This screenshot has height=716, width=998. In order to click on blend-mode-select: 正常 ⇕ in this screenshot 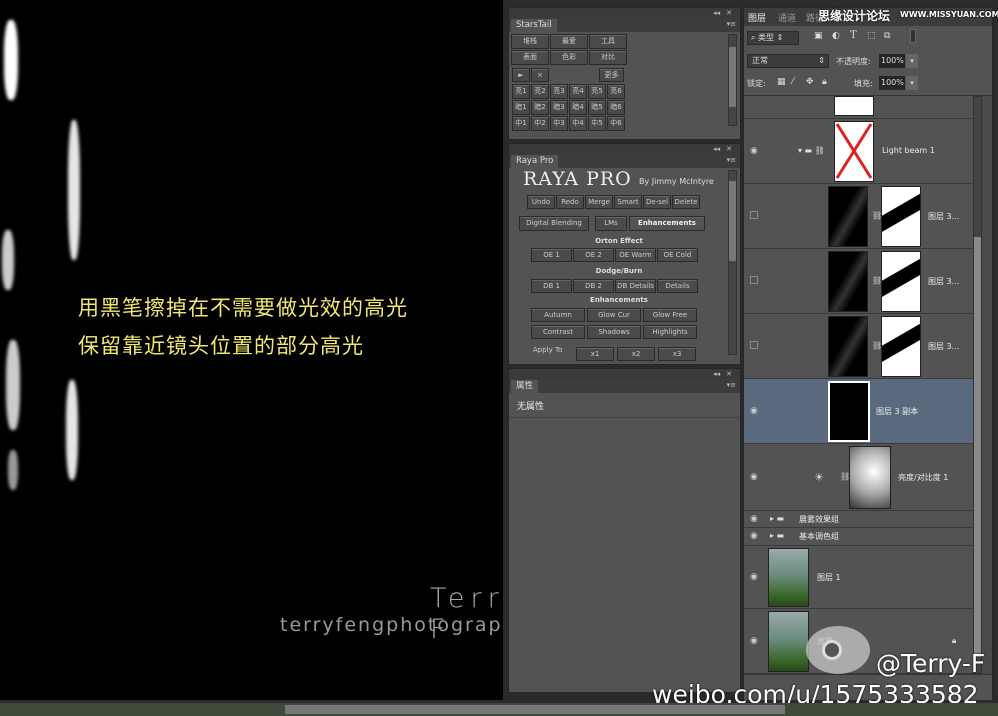, I will do `click(788, 61)`.